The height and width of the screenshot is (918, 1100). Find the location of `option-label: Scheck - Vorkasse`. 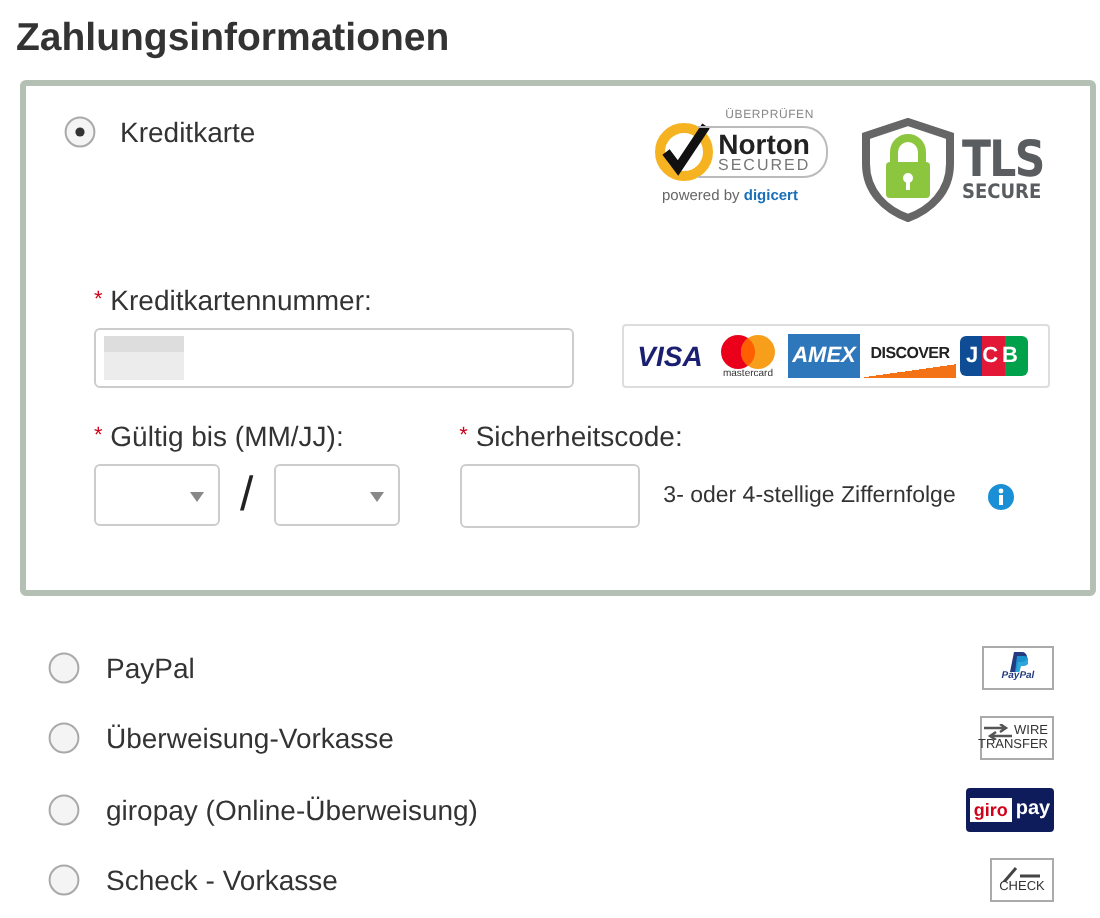

option-label: Scheck - Vorkasse is located at coordinates (222, 880).